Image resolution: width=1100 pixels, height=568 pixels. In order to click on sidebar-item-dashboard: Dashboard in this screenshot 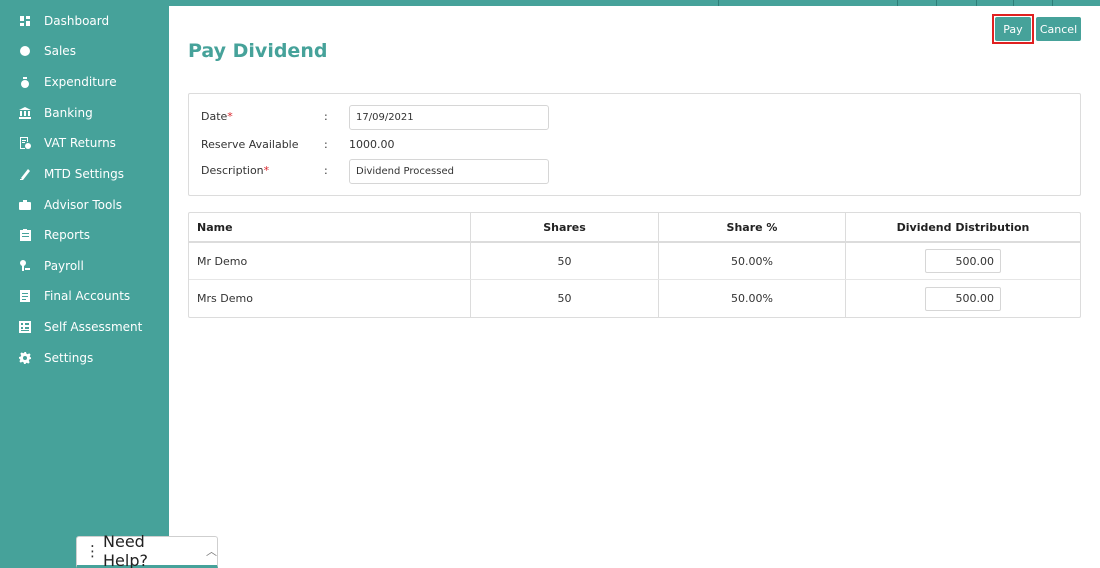, I will do `click(63, 21)`.